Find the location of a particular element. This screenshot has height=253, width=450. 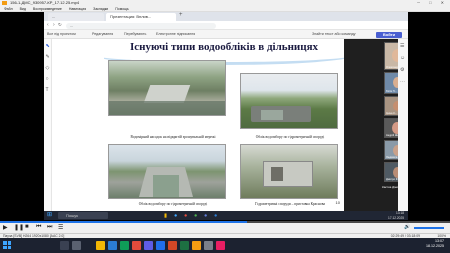

edge-icon: ● is located at coordinates (175, 216).